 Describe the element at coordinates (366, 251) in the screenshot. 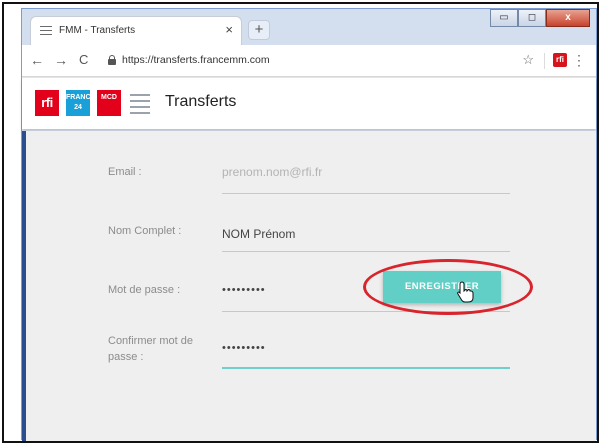

I see `fullname-underline` at that location.